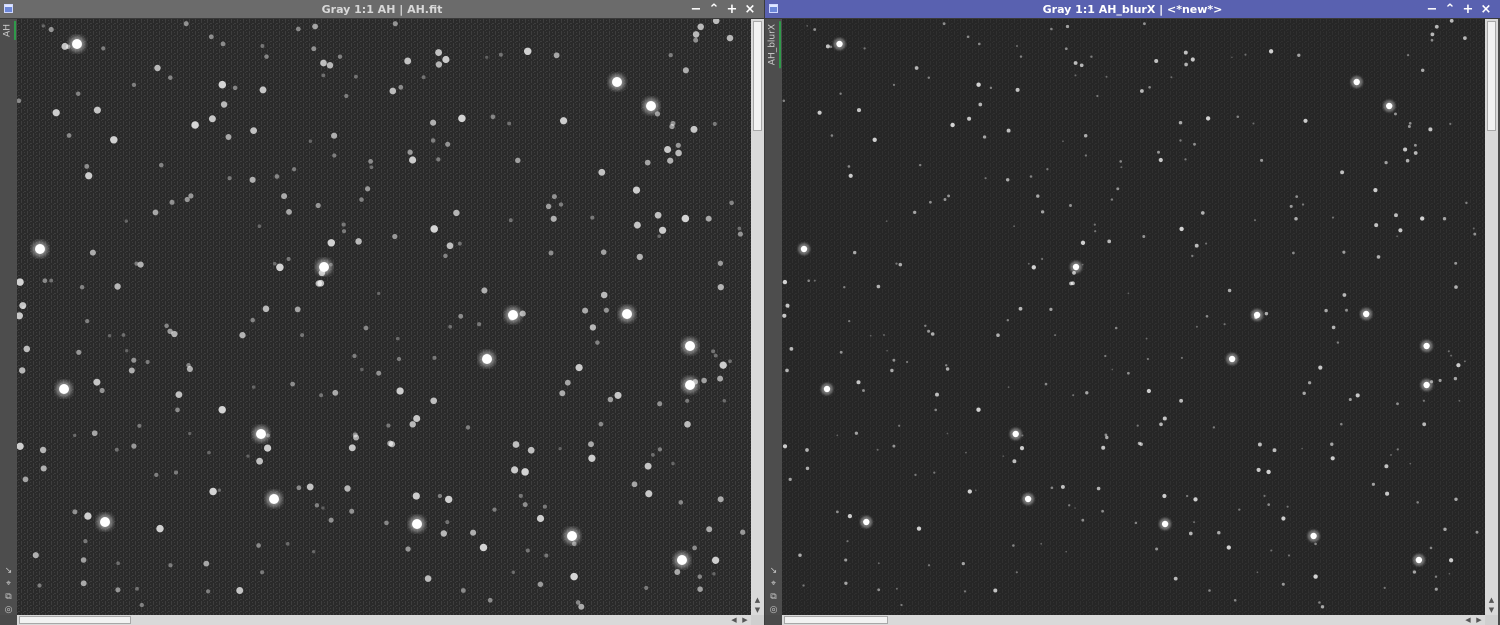 This screenshot has width=1500, height=625. Describe the element at coordinates (773, 45) in the screenshot. I see `view-tab-ah-blurx: AH_blurX` at that location.